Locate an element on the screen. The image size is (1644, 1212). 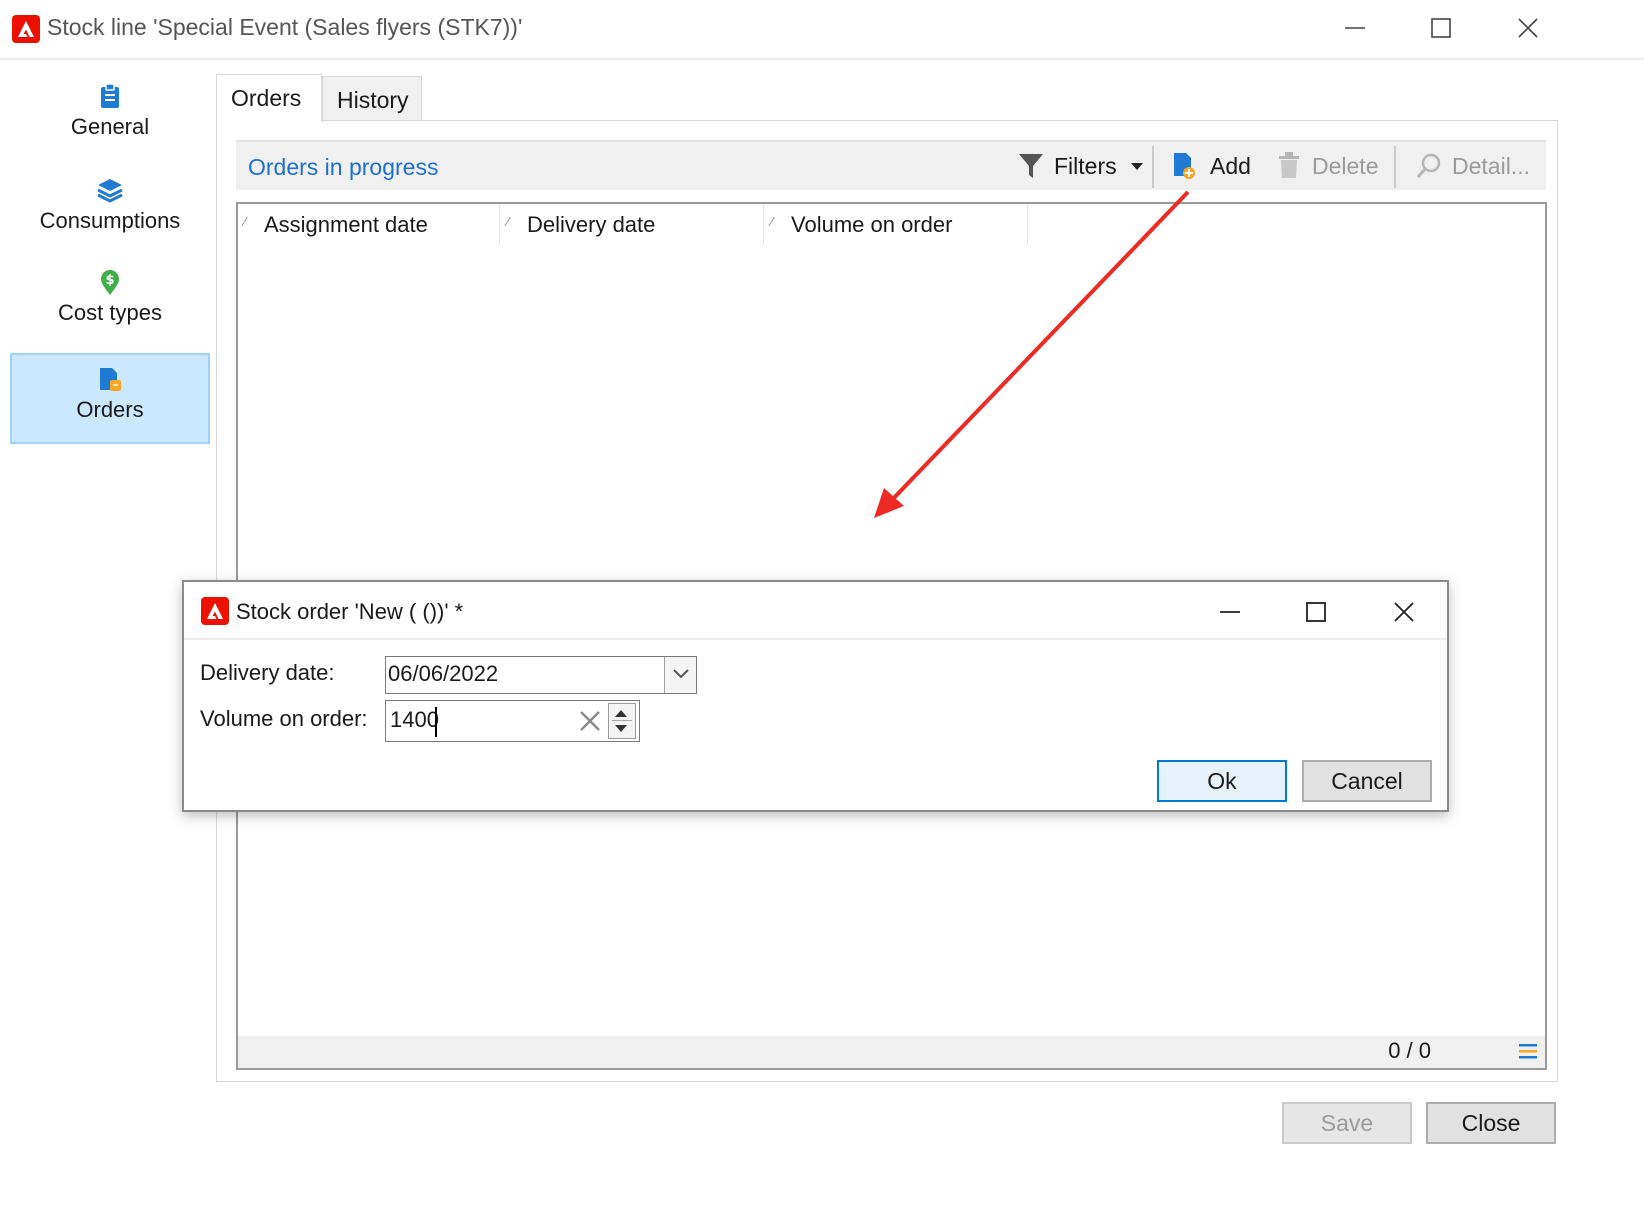
dialog-minimize-button is located at coordinates (1230, 612).